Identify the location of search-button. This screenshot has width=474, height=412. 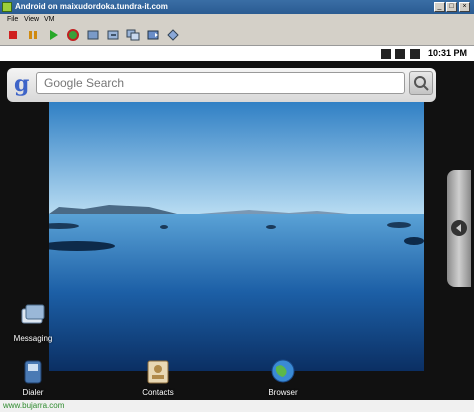
(421, 83).